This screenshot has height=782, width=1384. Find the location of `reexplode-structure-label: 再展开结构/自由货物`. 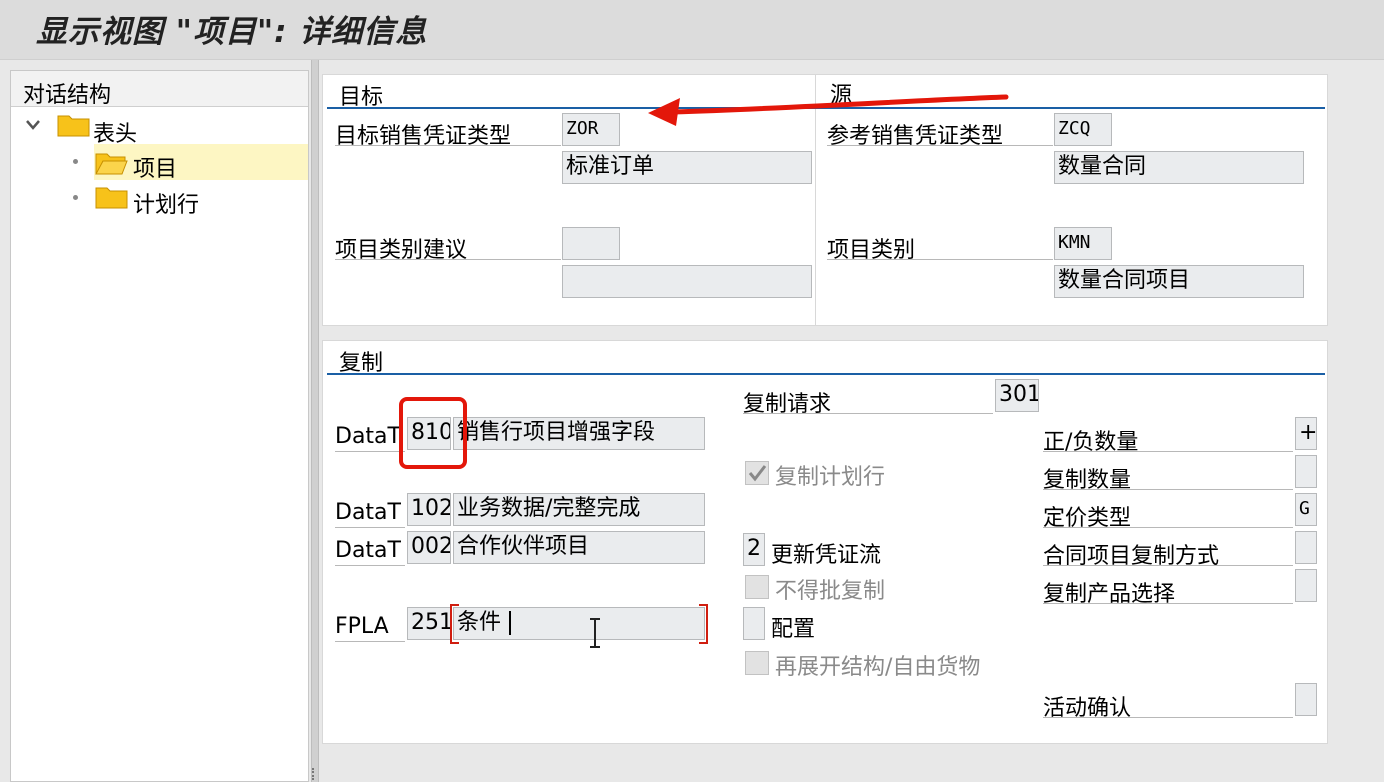

reexplode-structure-label: 再展开结构/自由货物 is located at coordinates (878, 667).